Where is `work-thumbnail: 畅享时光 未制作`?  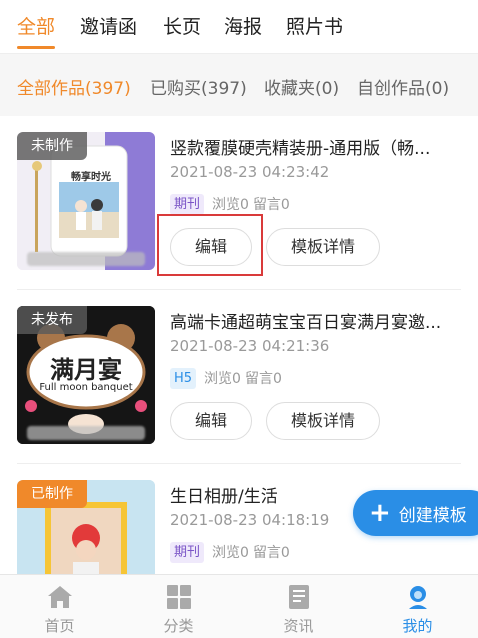
work-thumbnail: 畅享时光 未制作 is located at coordinates (86, 201).